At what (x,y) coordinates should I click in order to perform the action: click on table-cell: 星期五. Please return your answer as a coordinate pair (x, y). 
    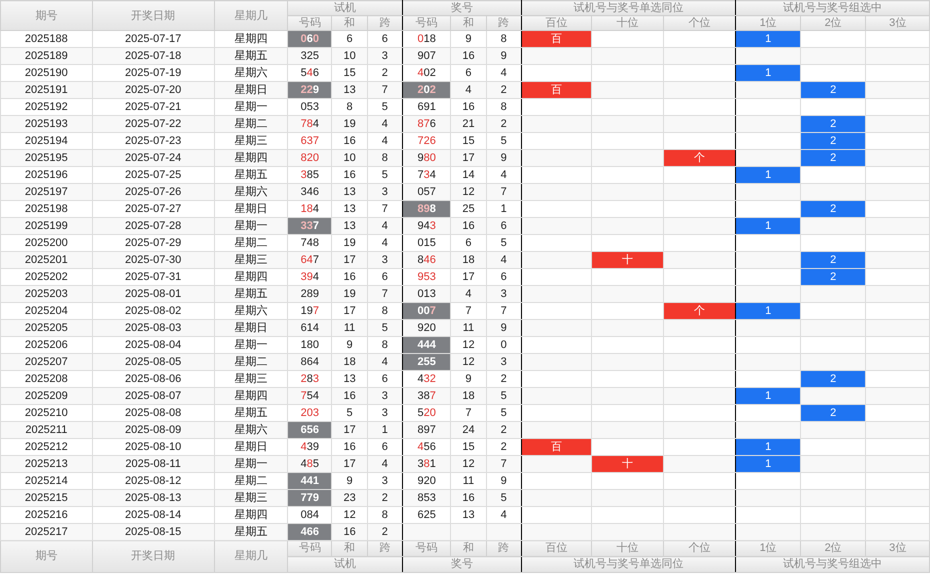
    Looking at the image, I should click on (251, 532).